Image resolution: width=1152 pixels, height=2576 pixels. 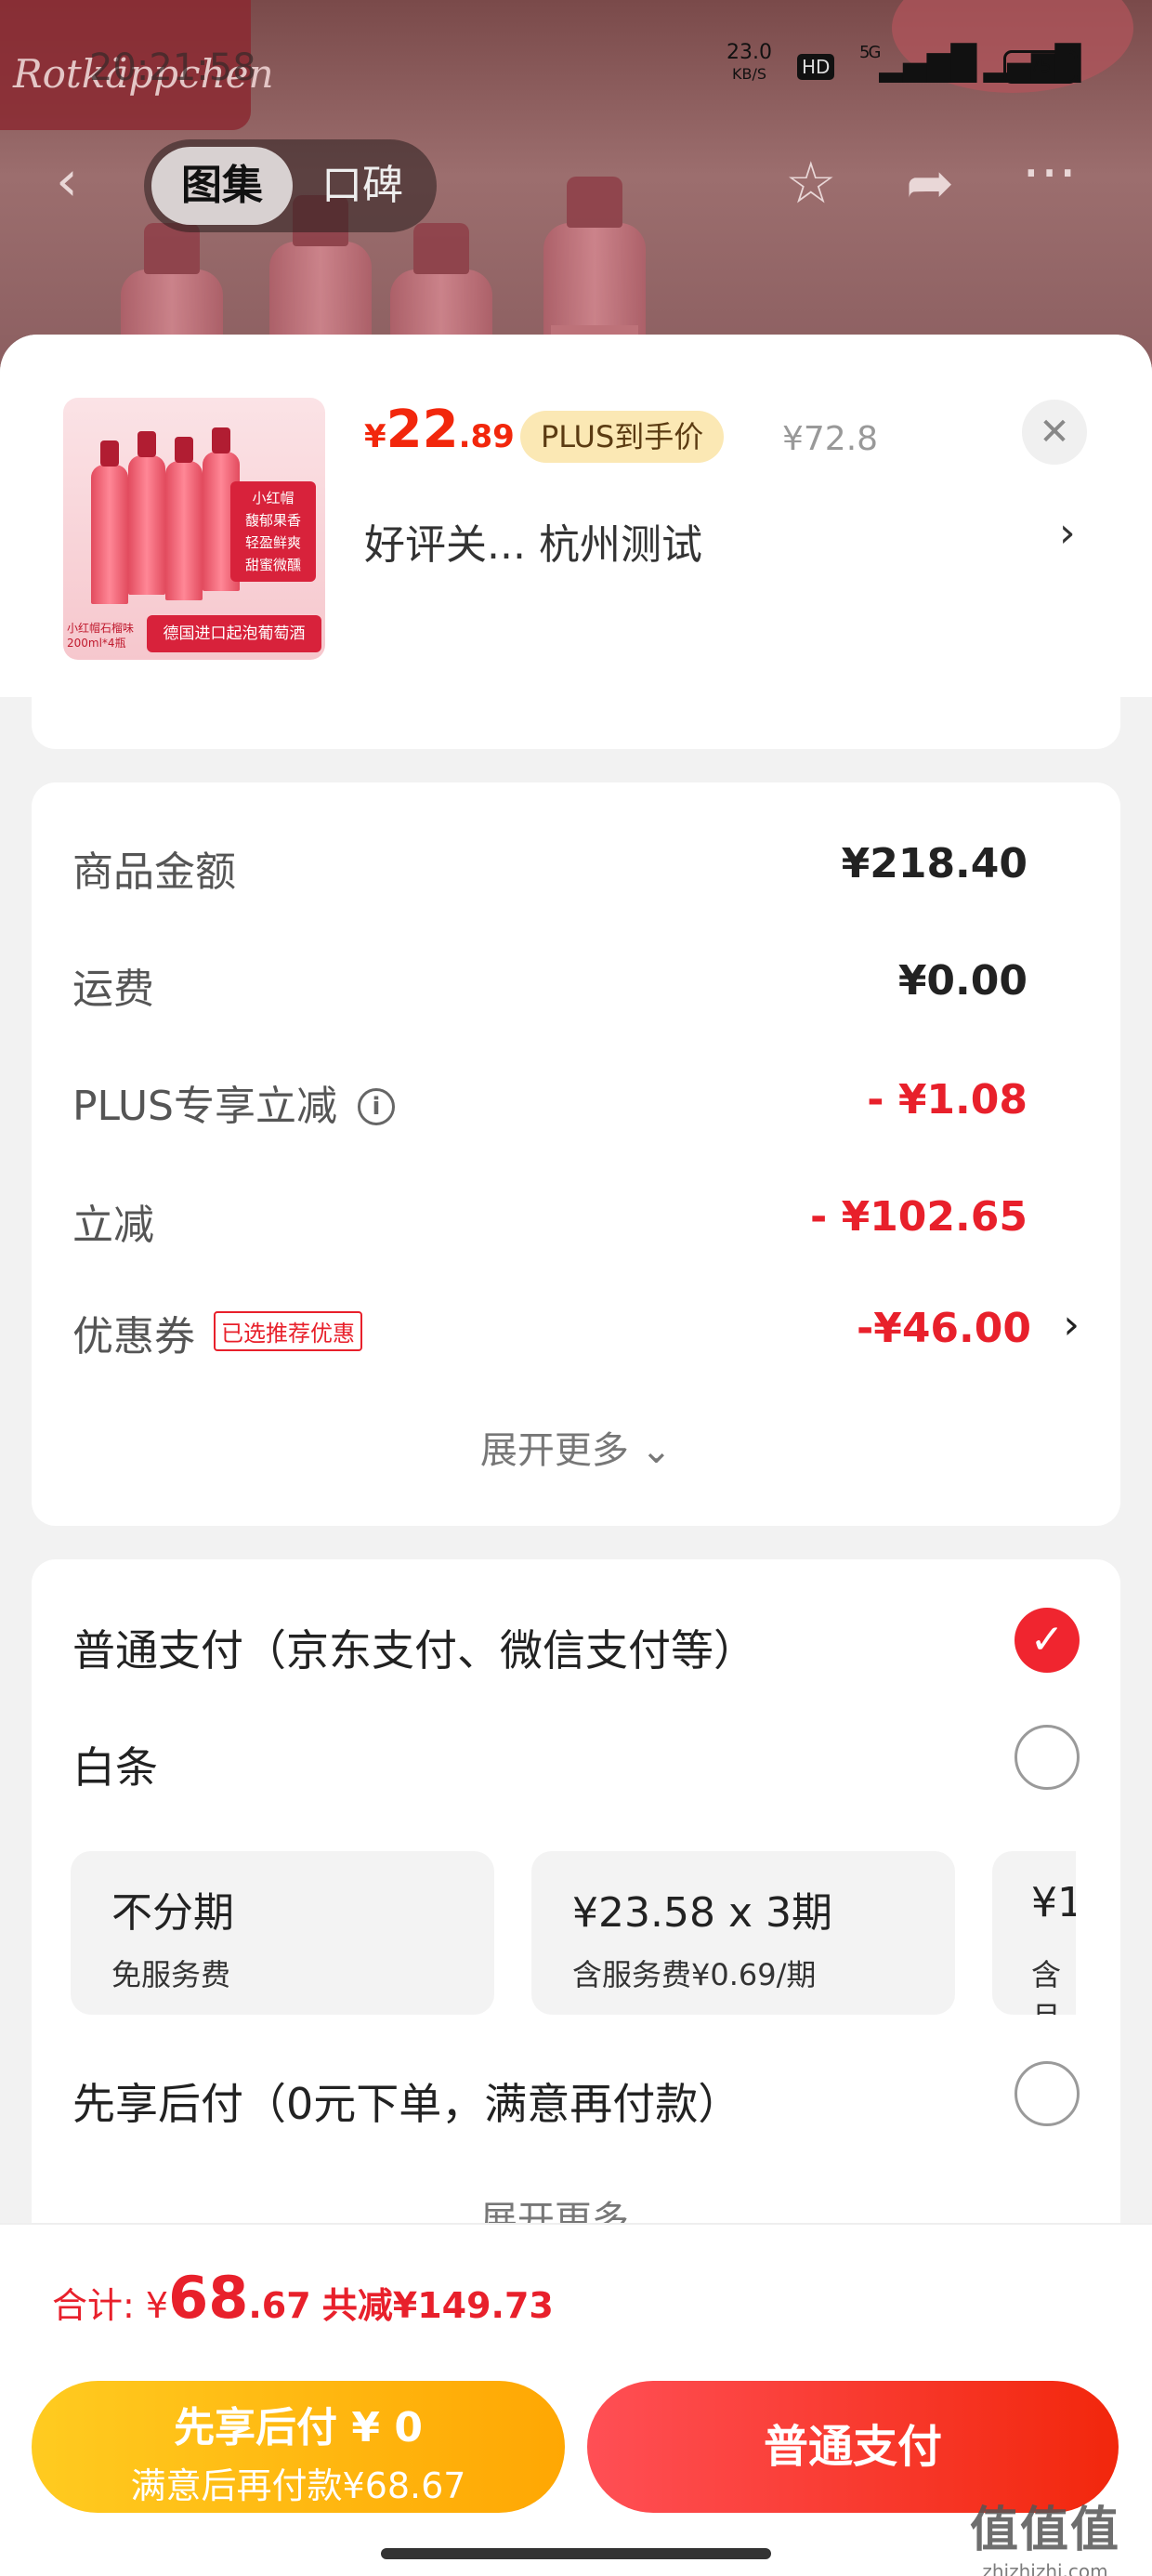 I want to click on plus-price-tag: PLUS到手价, so click(x=622, y=437).